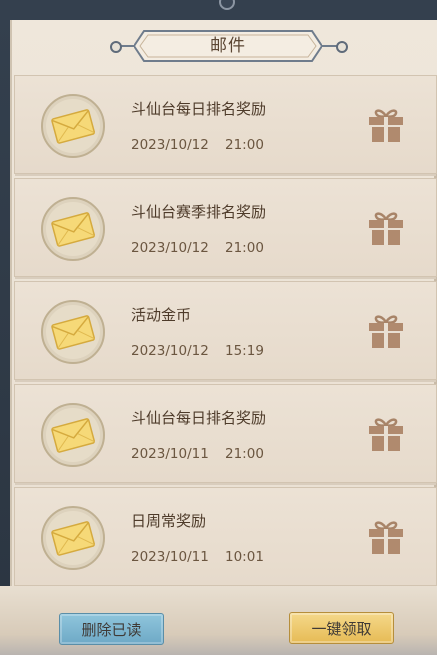 Image resolution: width=437 pixels, height=655 pixels. What do you see at coordinates (341, 628) in the screenshot?
I see `claim-all-button: 一键领取` at bounding box center [341, 628].